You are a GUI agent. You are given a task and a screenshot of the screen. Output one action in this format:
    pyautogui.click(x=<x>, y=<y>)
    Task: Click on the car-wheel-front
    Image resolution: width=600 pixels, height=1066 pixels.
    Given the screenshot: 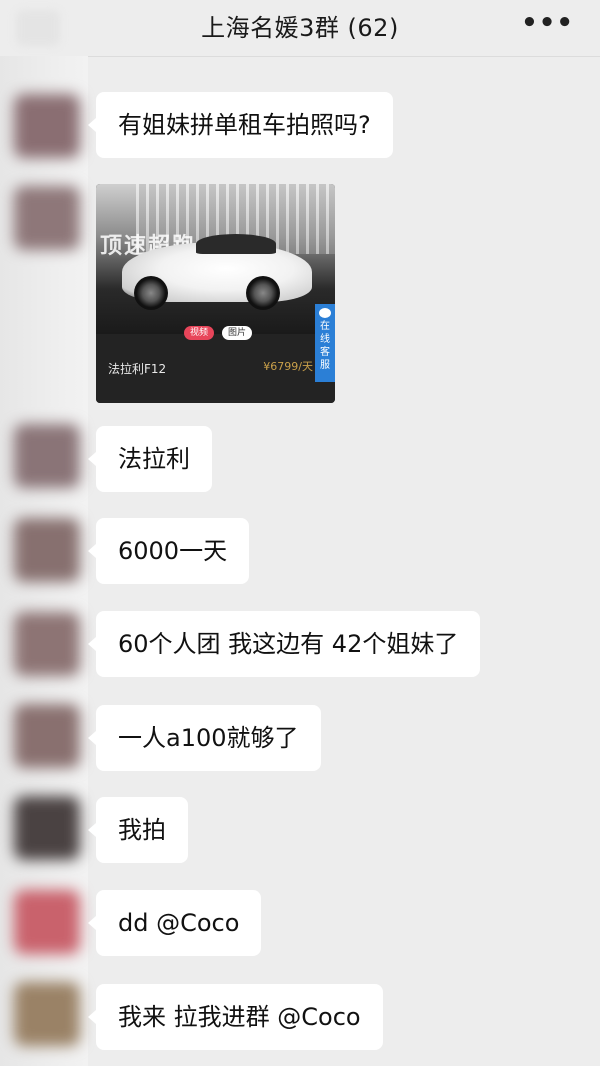 What is the action you would take?
    pyautogui.click(x=151, y=293)
    